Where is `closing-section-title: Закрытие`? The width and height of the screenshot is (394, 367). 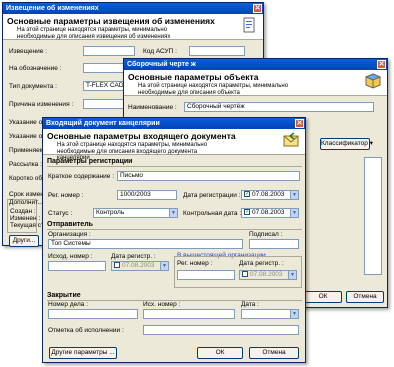 closing-section-title: Закрытие is located at coordinates (64, 295).